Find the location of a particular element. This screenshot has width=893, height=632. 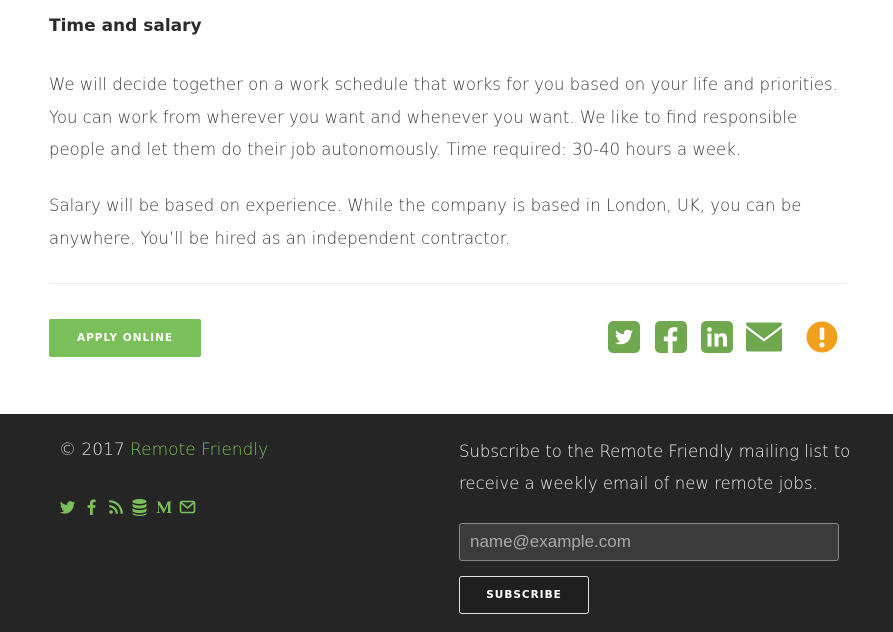

medium-icon is located at coordinates (163, 507).